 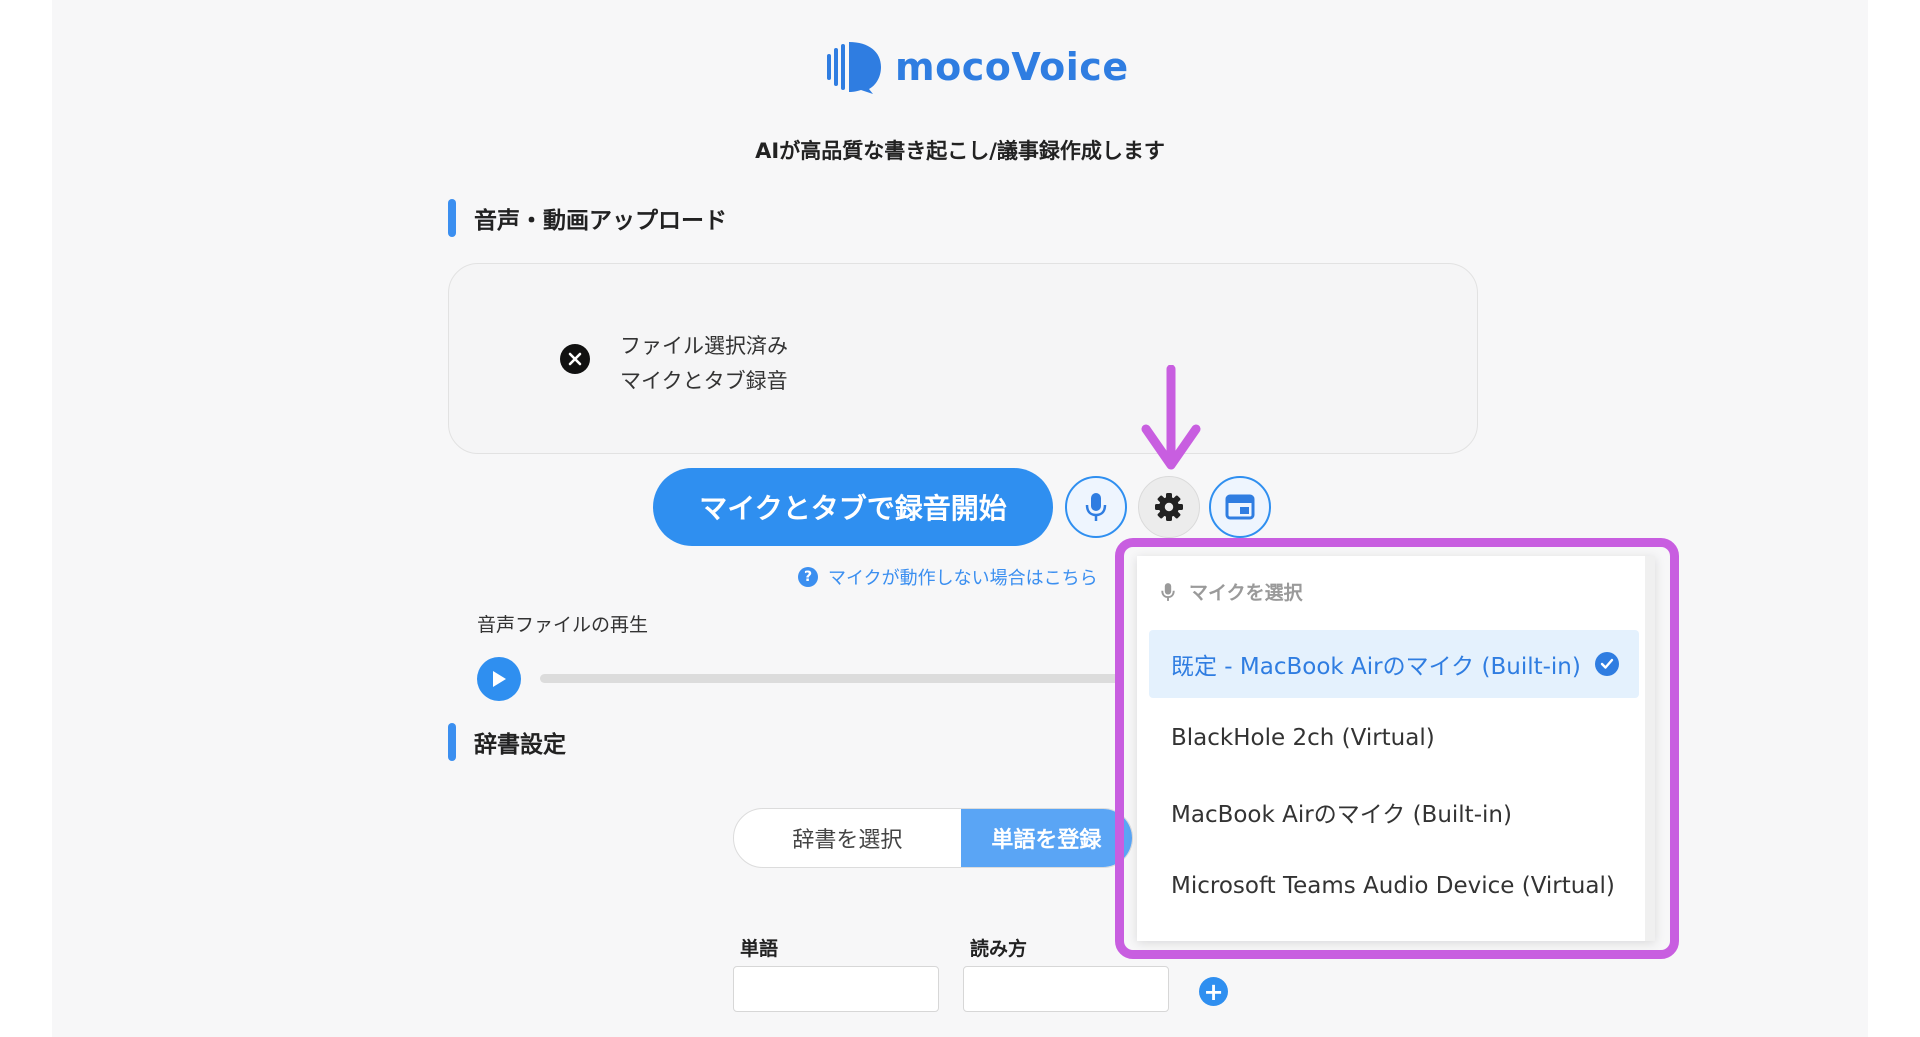 I want to click on play-button, so click(x=499, y=679).